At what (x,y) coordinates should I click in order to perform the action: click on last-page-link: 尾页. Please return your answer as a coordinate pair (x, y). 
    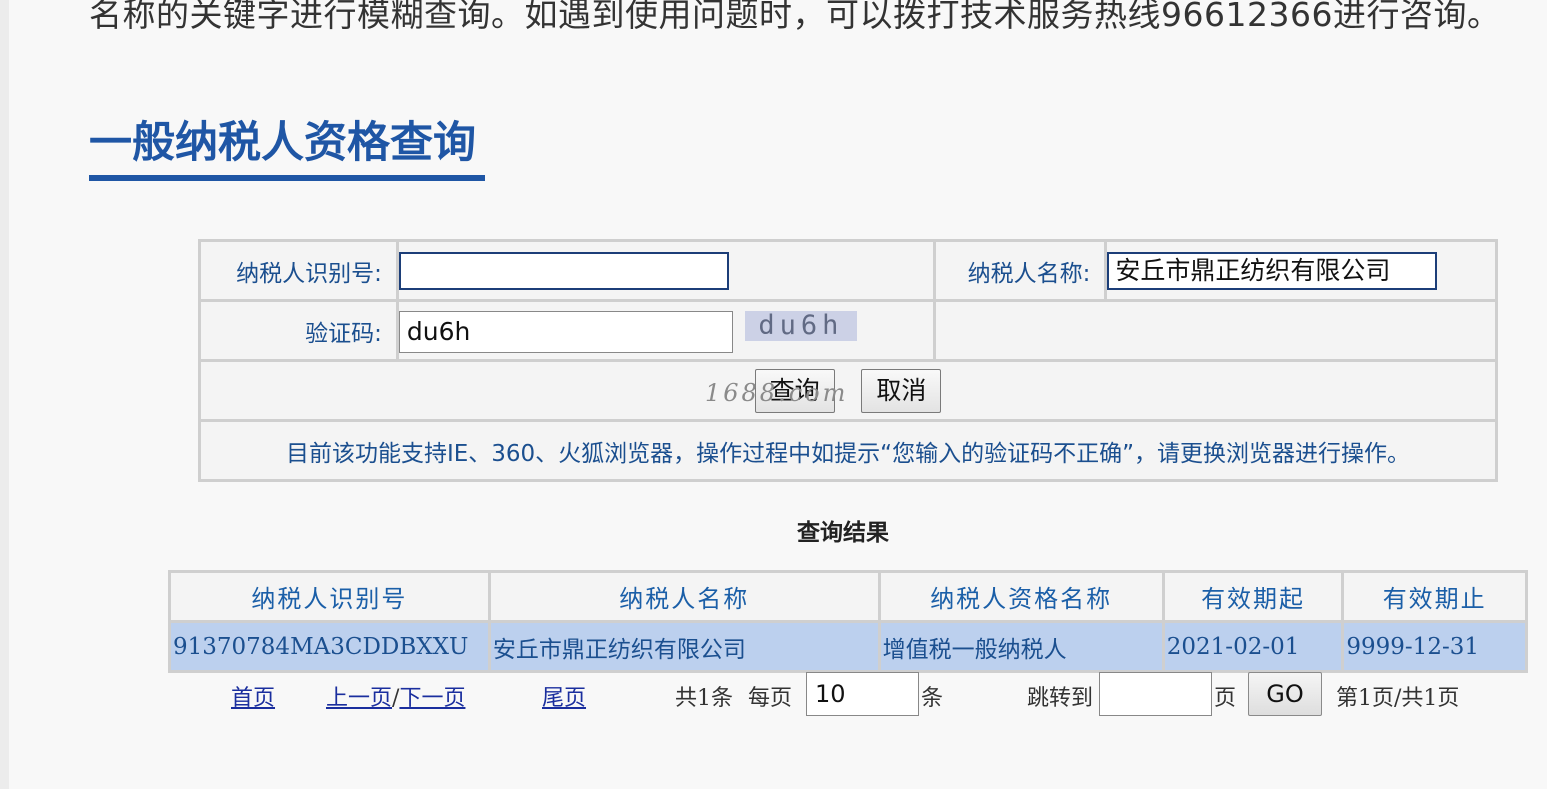
    Looking at the image, I should click on (564, 696).